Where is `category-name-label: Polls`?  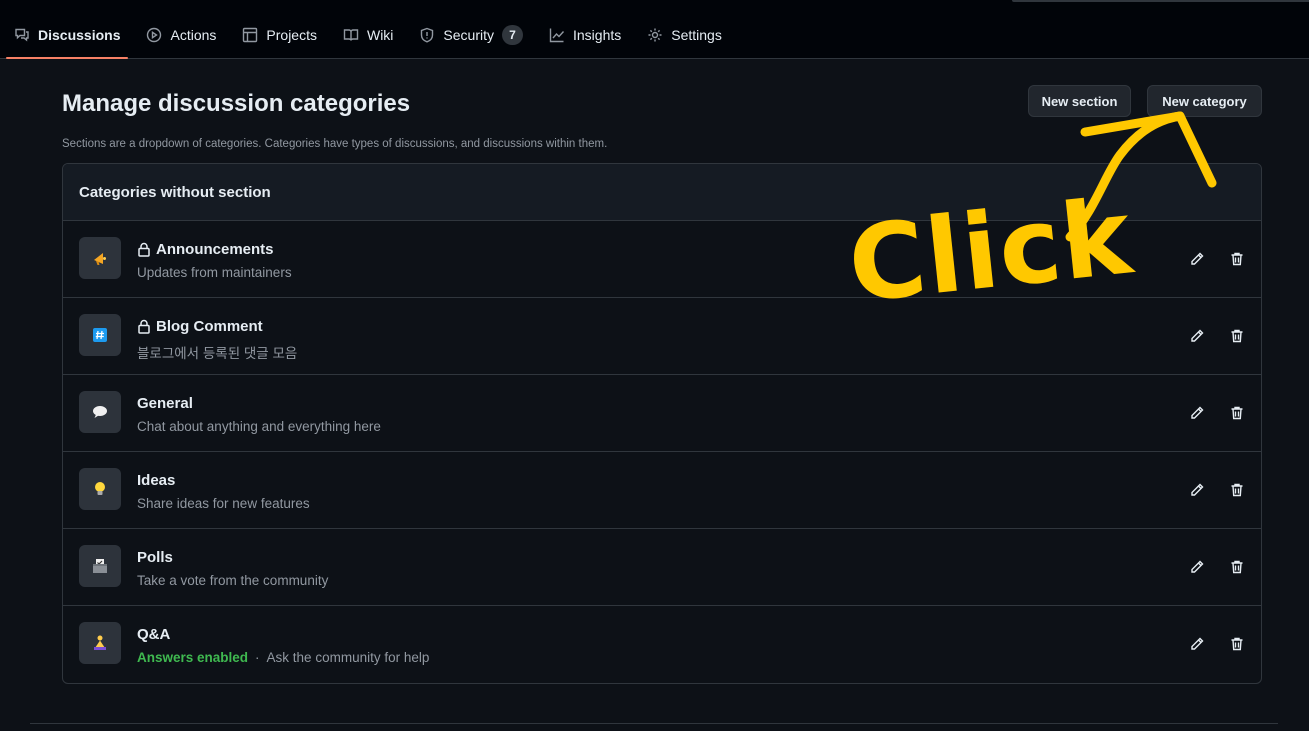 category-name-label: Polls is located at coordinates (155, 557).